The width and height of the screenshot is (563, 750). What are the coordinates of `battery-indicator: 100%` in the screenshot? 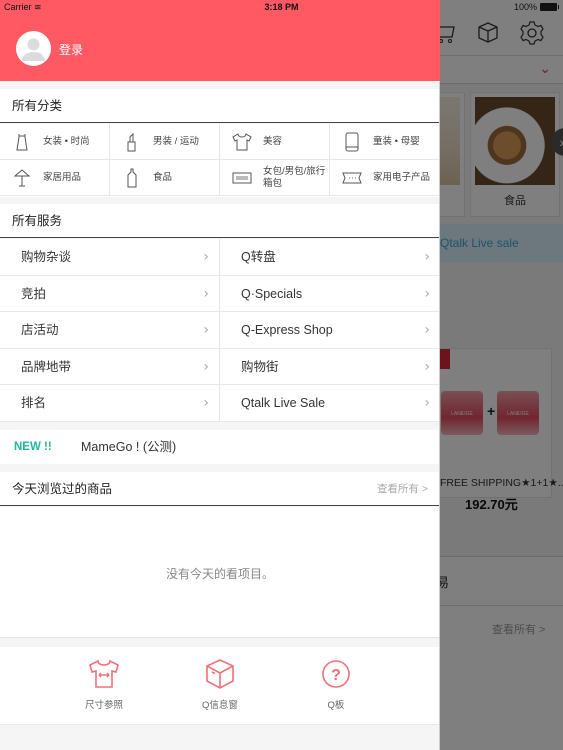 It's located at (536, 7).